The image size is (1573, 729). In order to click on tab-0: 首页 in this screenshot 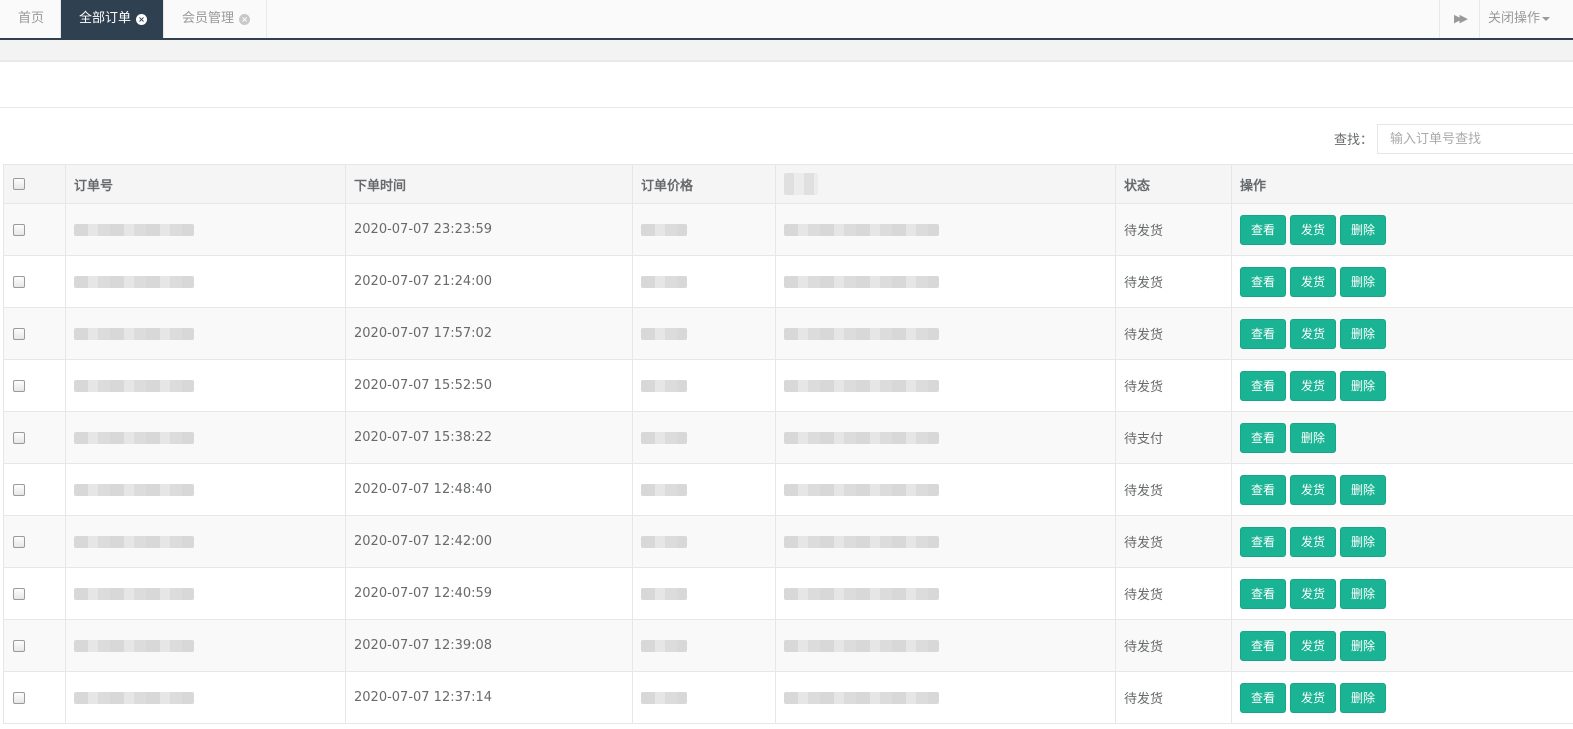, I will do `click(31, 19)`.